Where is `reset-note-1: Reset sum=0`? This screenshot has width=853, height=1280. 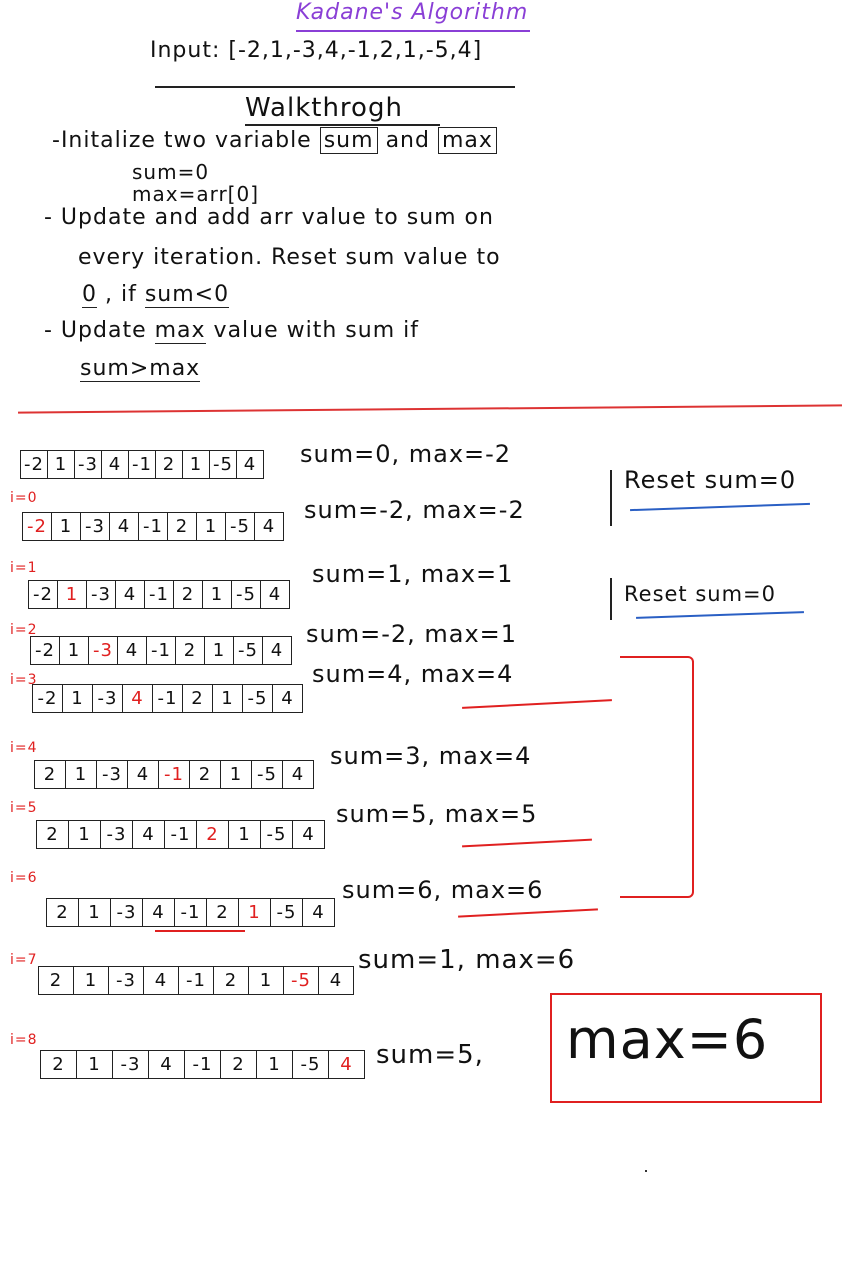 reset-note-1: Reset sum=0 is located at coordinates (710, 480).